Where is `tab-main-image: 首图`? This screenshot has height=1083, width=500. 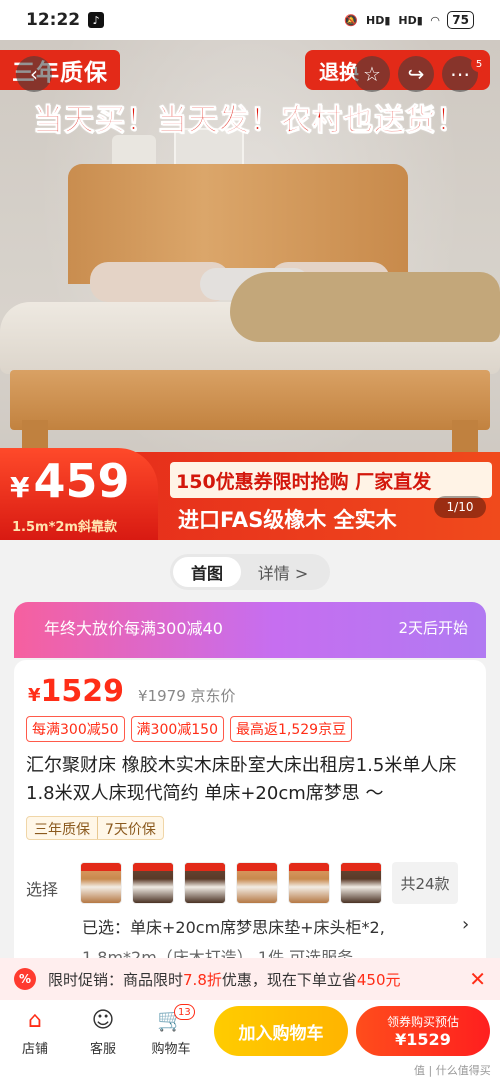 tab-main-image: 首图 is located at coordinates (207, 572).